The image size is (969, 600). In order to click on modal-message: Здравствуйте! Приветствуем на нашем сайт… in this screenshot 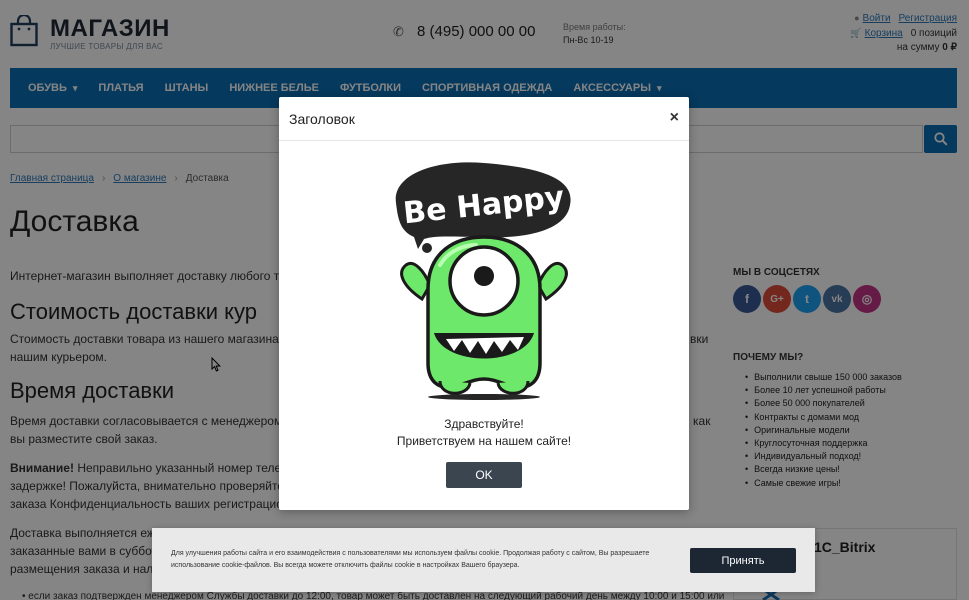, I will do `click(484, 433)`.